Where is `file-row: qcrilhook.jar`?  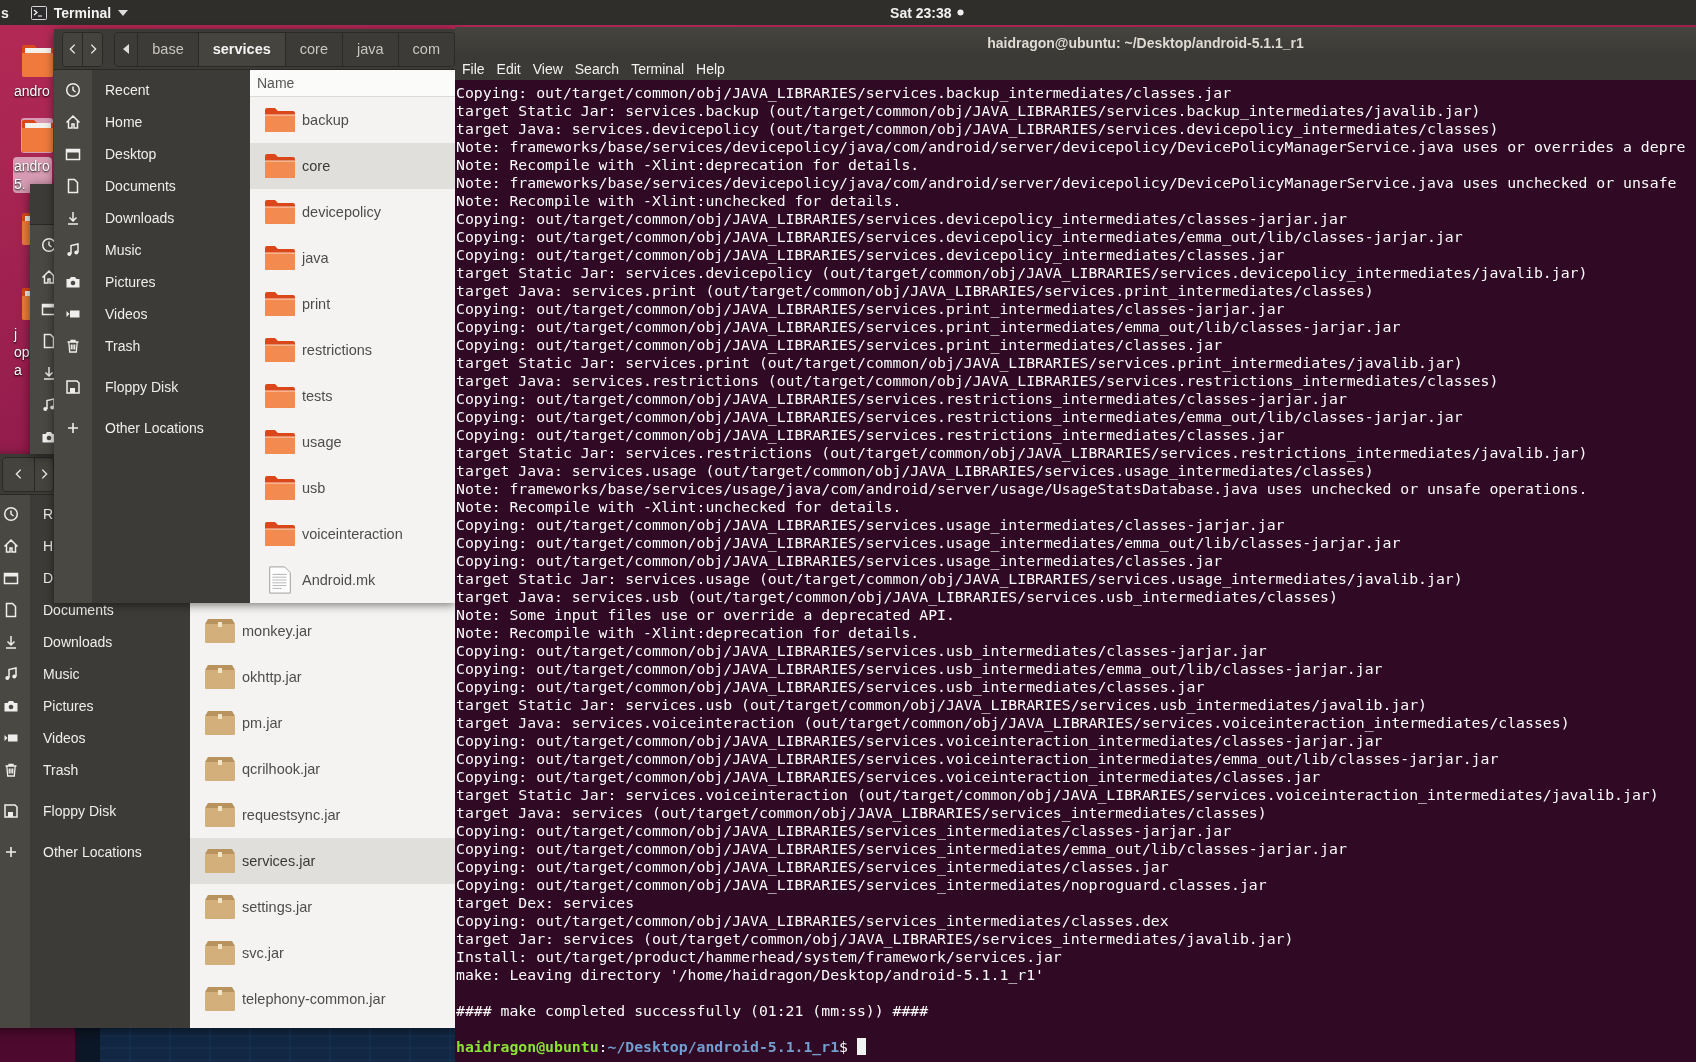 file-row: qcrilhook.jar is located at coordinates (322, 769).